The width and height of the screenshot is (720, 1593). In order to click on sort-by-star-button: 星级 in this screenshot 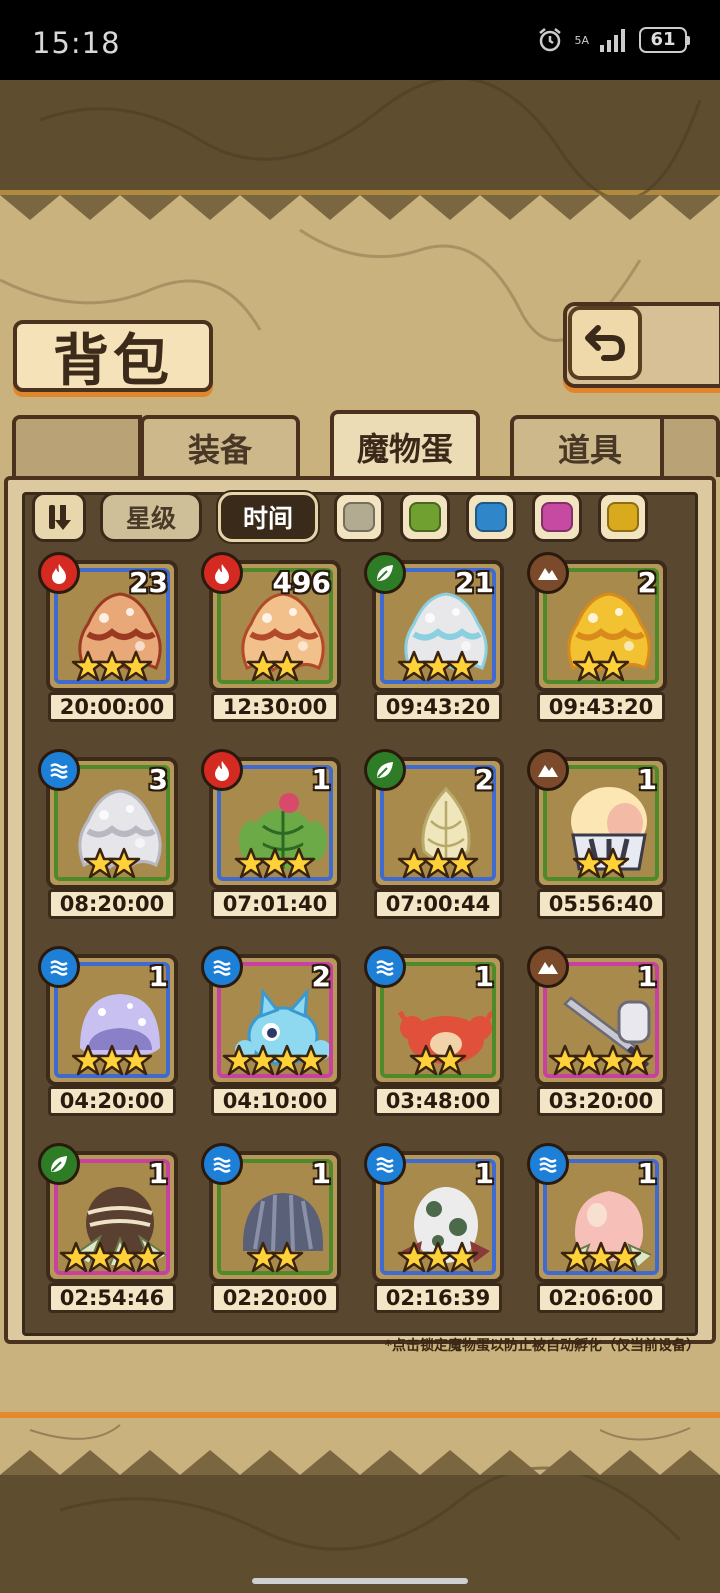, I will do `click(151, 517)`.